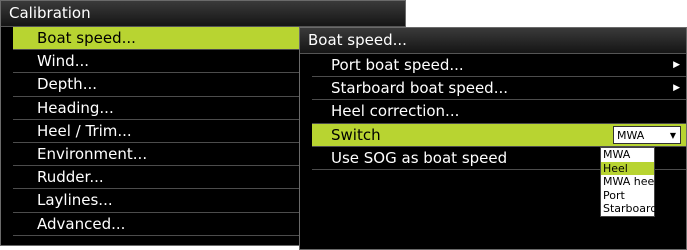 The height and width of the screenshot is (250, 687). Describe the element at coordinates (627, 155) in the screenshot. I see `option-mwa: MWA` at that location.